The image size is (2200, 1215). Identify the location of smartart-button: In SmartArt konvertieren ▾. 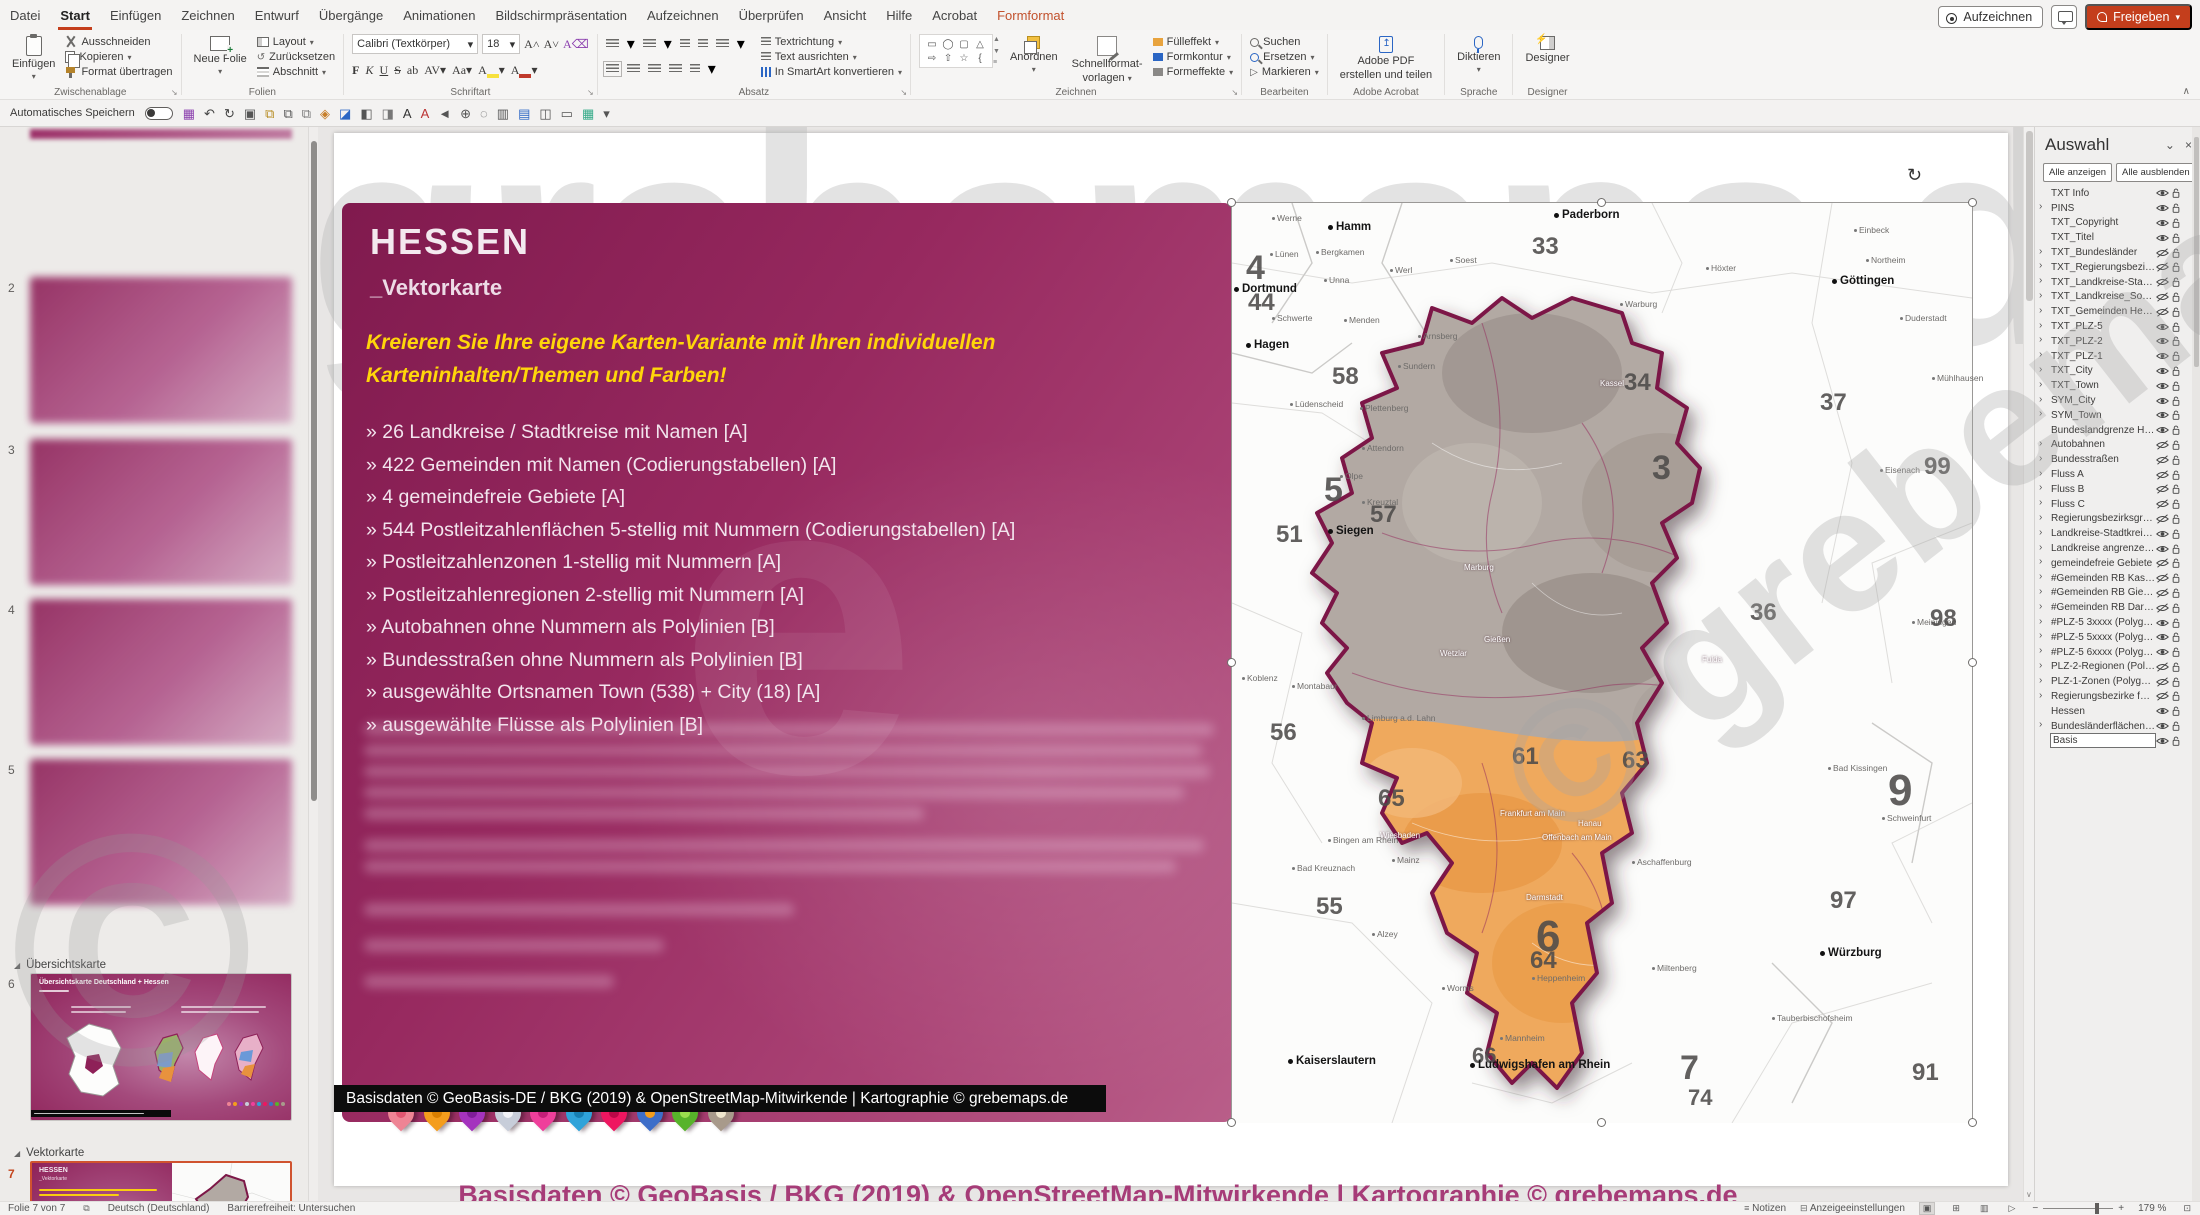
(831, 72).